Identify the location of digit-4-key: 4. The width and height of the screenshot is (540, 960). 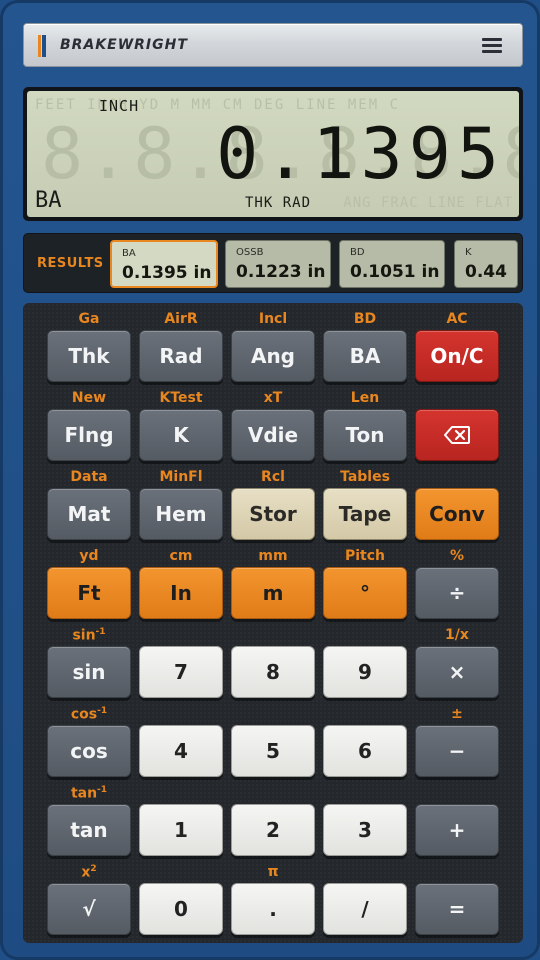
(181, 751).